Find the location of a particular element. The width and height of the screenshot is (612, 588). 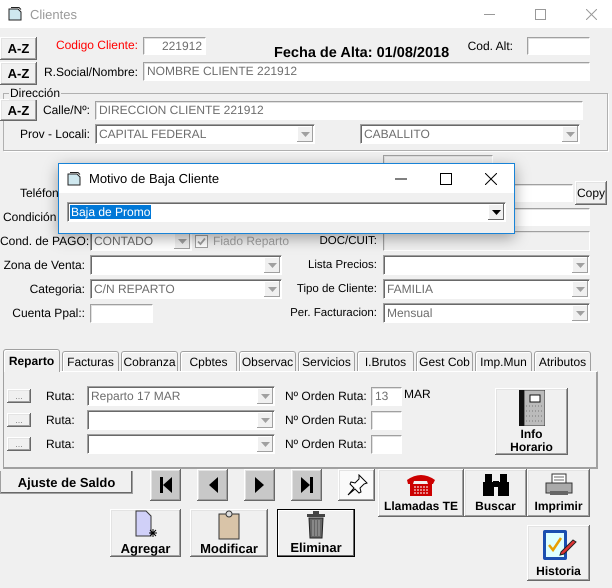

dialog-title: Motivo de Baja Cliente is located at coordinates (154, 178).